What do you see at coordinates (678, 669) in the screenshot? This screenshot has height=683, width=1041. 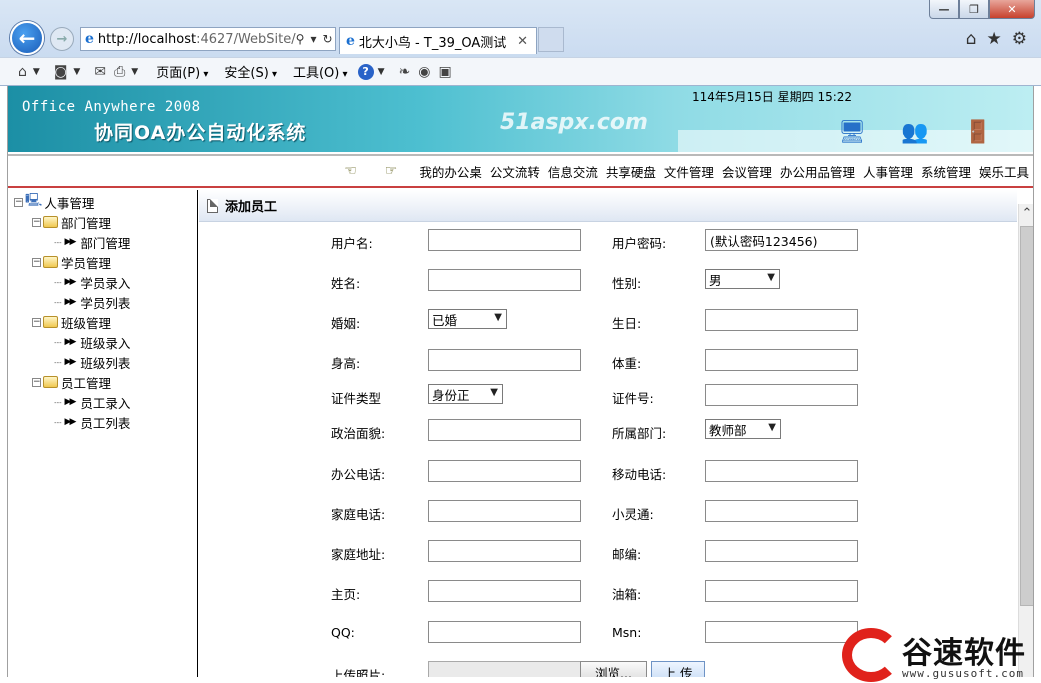 I see `upload-button: 上 传` at bounding box center [678, 669].